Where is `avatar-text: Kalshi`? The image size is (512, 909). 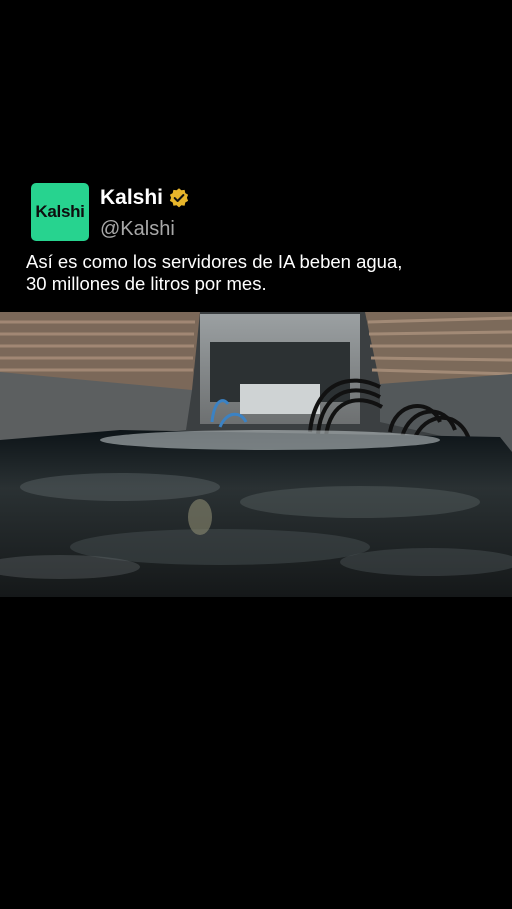
avatar-text: Kalshi is located at coordinates (60, 211).